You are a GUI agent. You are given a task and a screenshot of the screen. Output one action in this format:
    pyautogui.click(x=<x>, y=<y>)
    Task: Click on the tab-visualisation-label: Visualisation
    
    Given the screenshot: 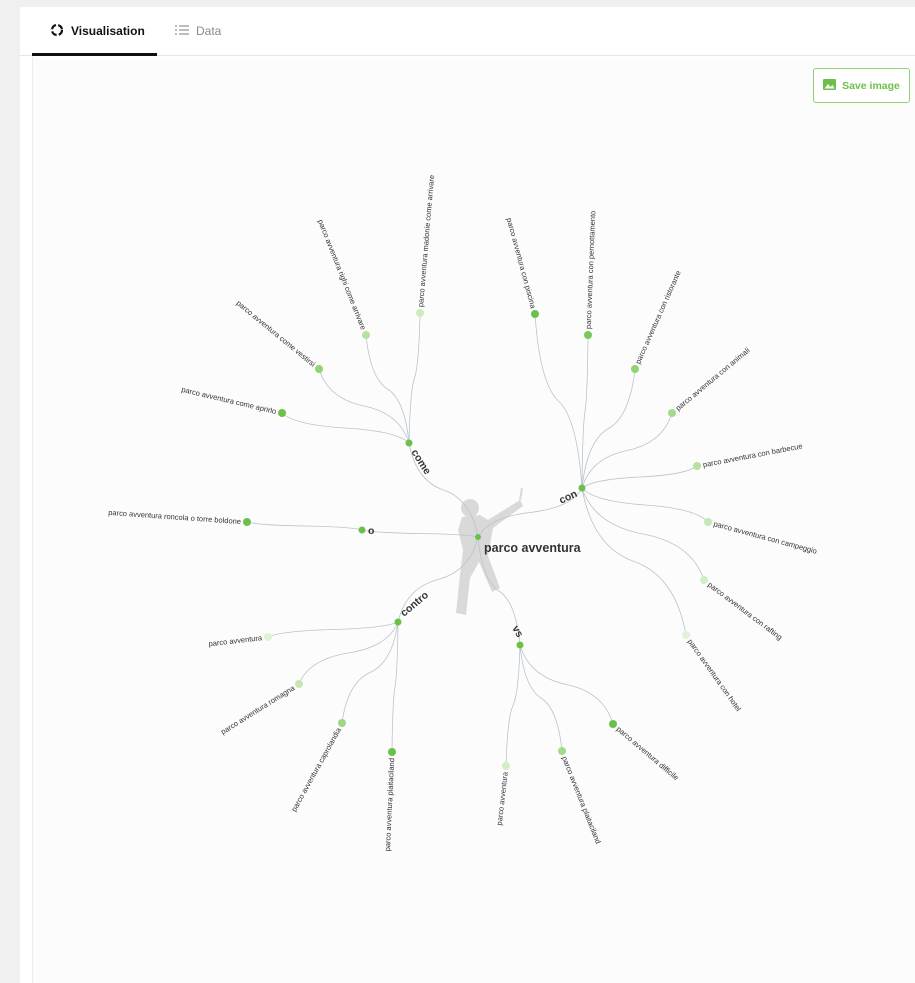 What is the action you would take?
    pyautogui.click(x=108, y=31)
    